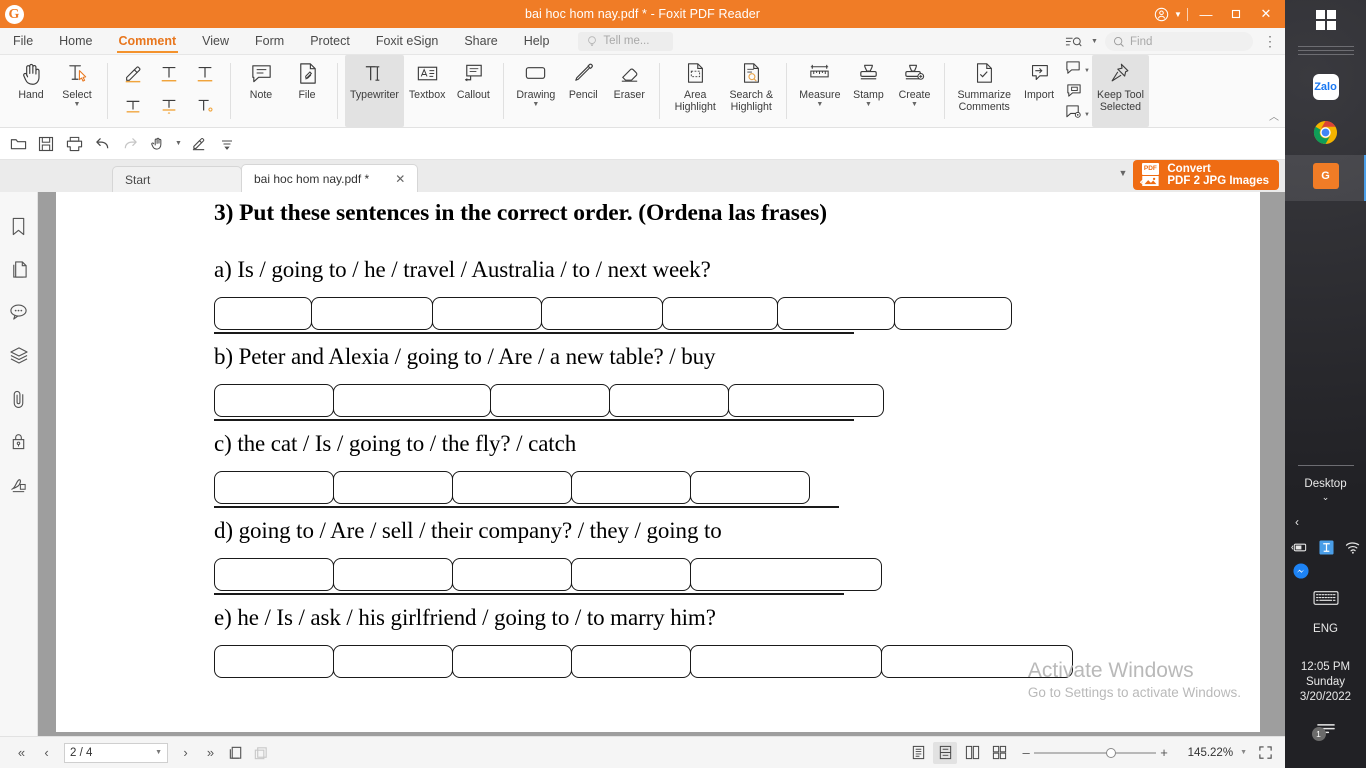 This screenshot has height=768, width=1366. What do you see at coordinates (116, 752) in the screenshot?
I see `page-number-input: 2 / 4 ▼` at bounding box center [116, 752].